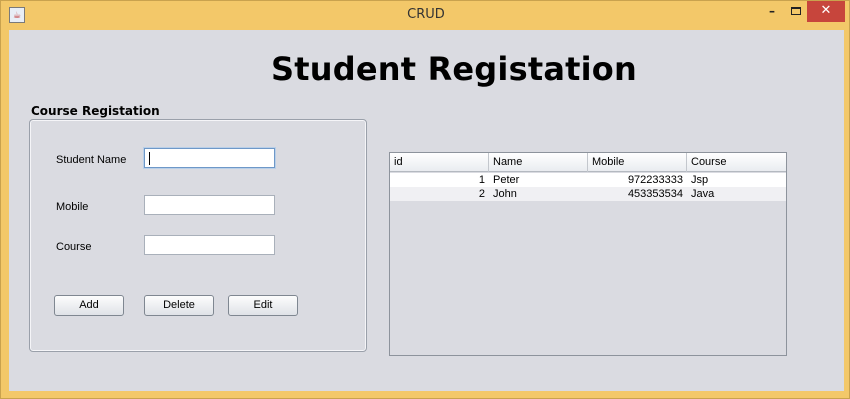 The height and width of the screenshot is (399, 850). What do you see at coordinates (481, 194) in the screenshot?
I see `cell-id: 2` at bounding box center [481, 194].